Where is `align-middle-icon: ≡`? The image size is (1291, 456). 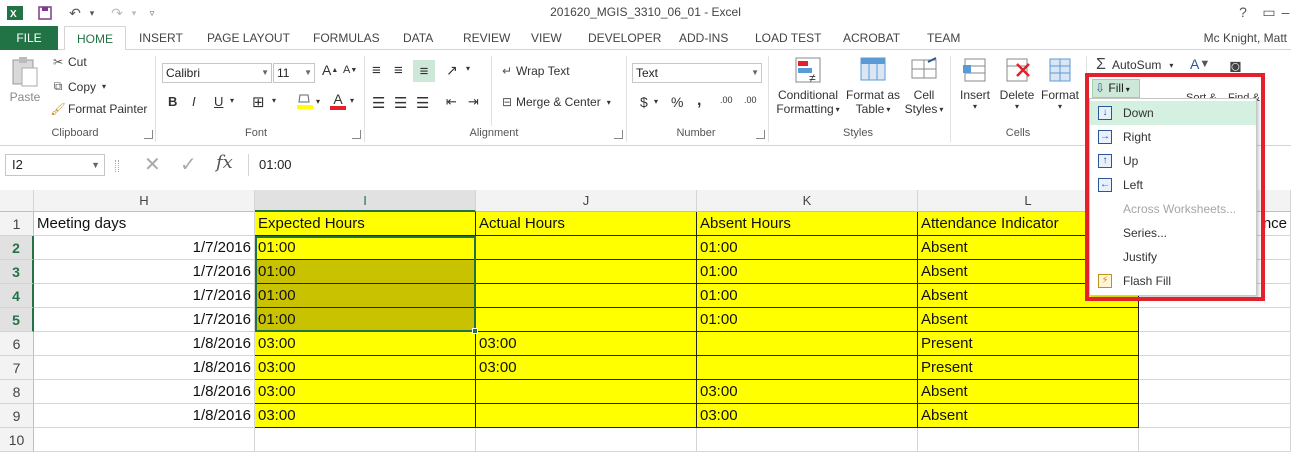
align-middle-icon: ≡ is located at coordinates (398, 70).